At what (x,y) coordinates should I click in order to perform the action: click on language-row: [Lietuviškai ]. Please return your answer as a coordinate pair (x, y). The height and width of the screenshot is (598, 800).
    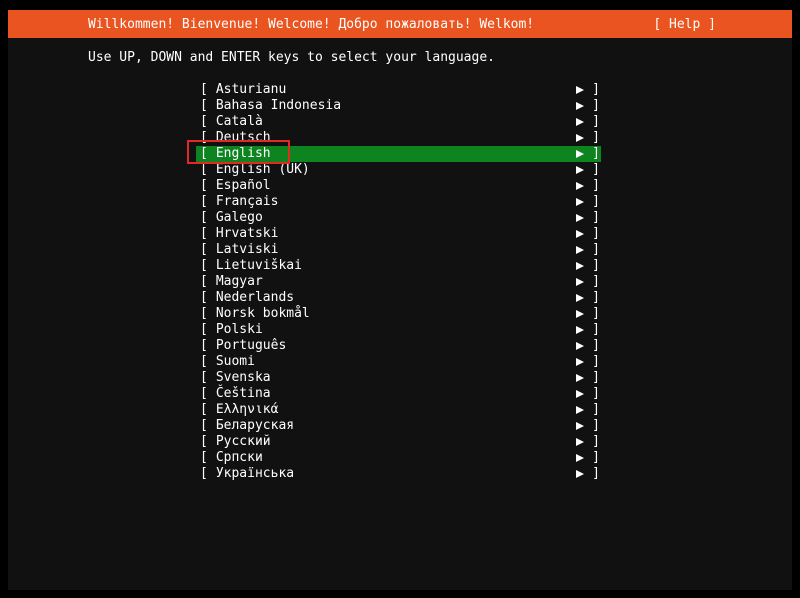
    Looking at the image, I should click on (398, 266).